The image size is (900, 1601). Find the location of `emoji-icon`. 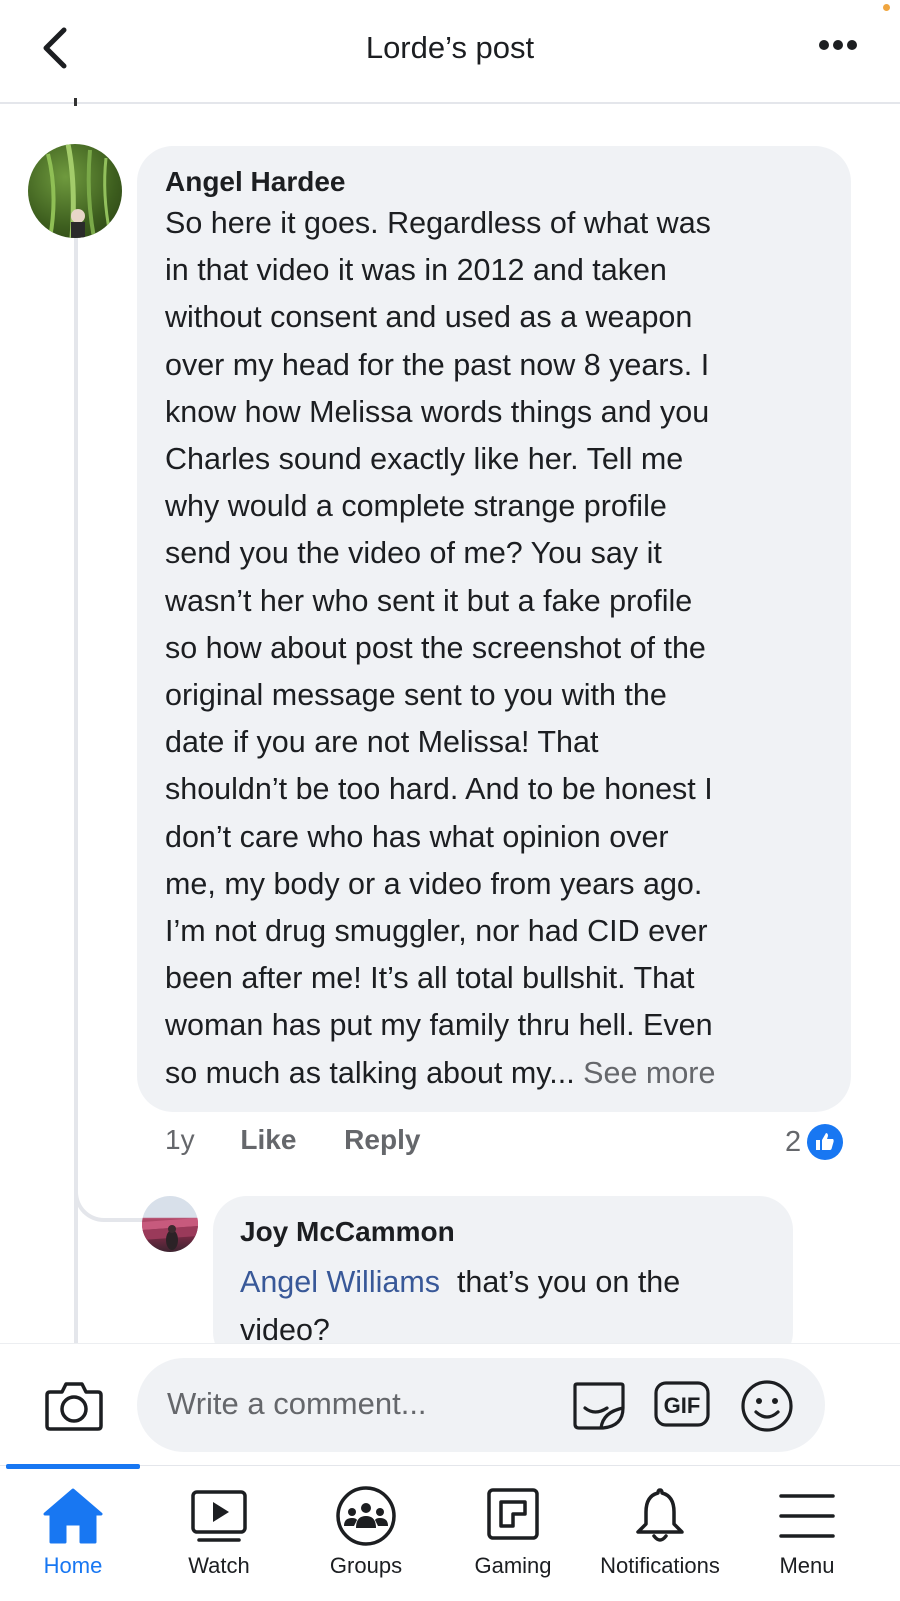

emoji-icon is located at coordinates (767, 1406).